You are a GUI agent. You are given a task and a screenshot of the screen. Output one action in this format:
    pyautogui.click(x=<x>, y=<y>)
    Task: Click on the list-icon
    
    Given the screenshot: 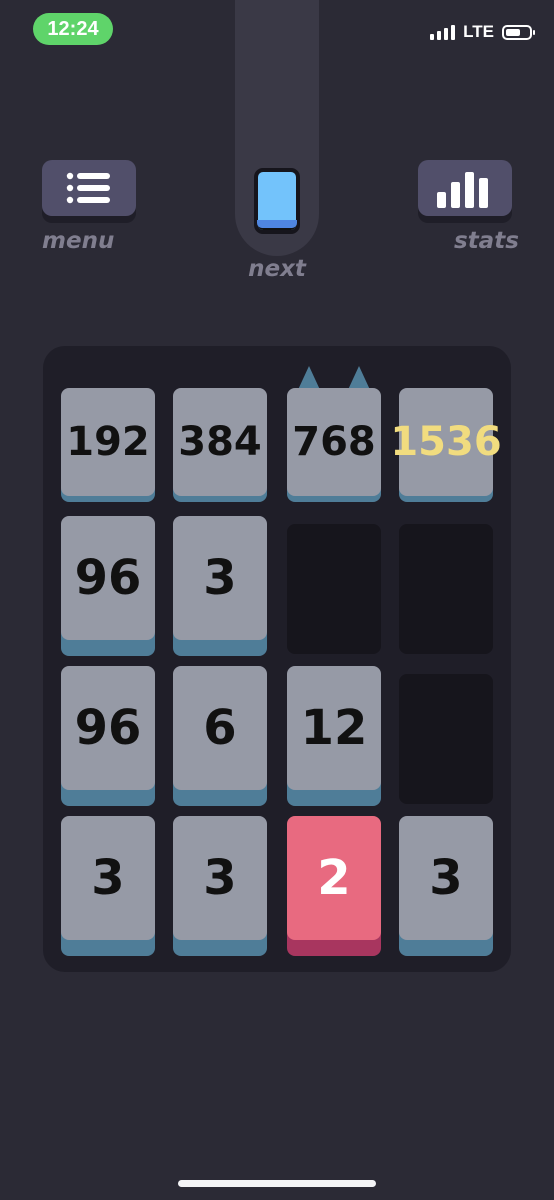 What is the action you would take?
    pyautogui.click(x=88, y=188)
    